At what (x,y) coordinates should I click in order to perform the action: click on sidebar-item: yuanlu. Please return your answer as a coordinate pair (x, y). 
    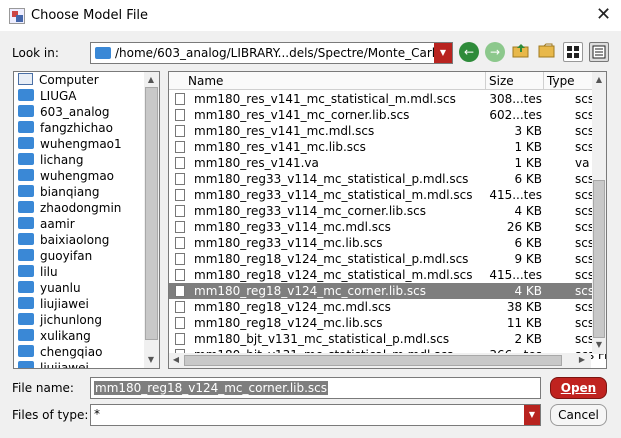
    Looking at the image, I should click on (49, 289).